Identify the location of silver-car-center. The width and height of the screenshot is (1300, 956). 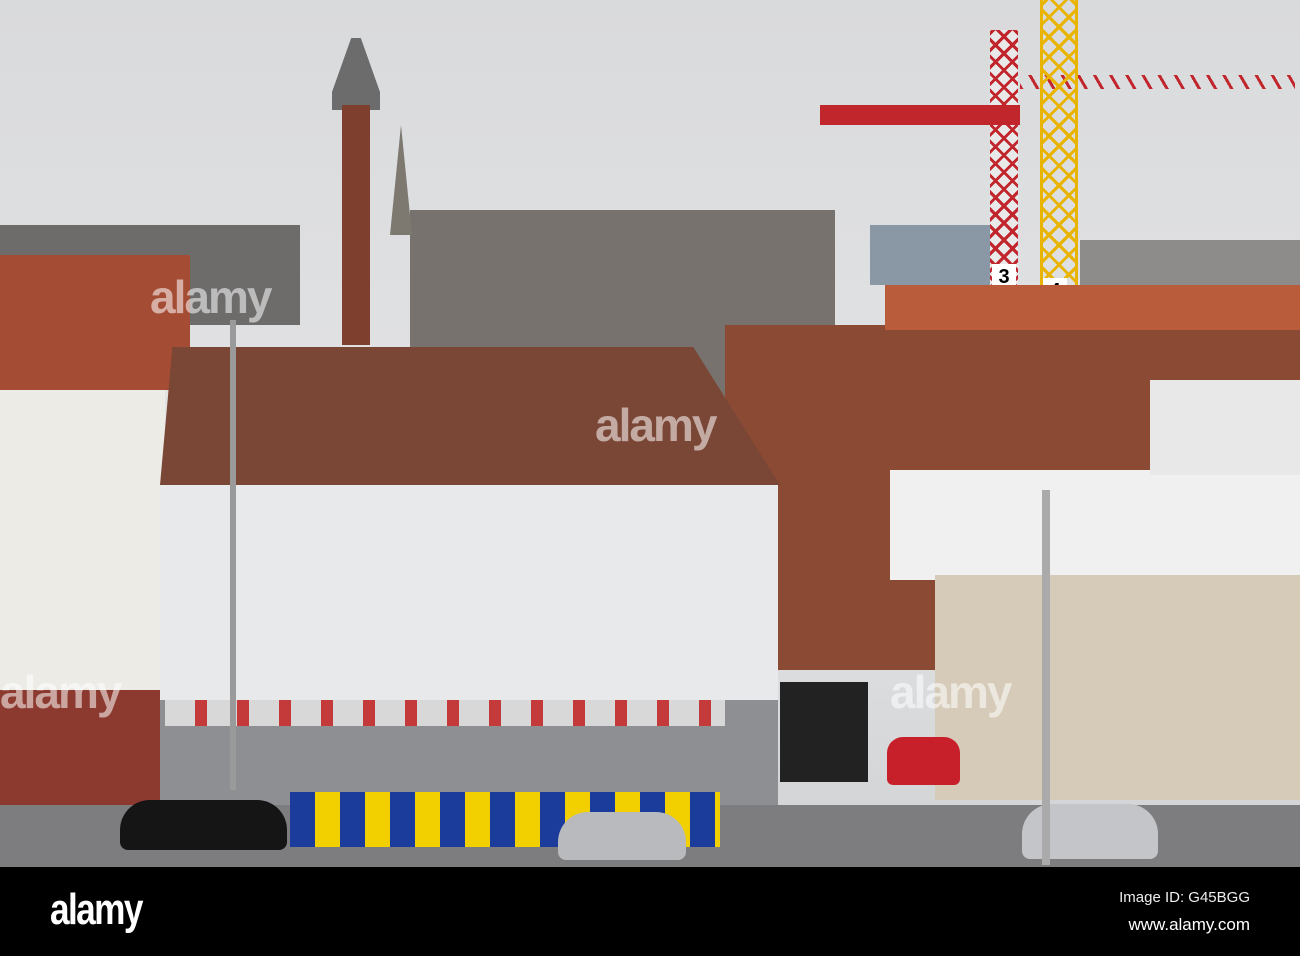
(622, 836).